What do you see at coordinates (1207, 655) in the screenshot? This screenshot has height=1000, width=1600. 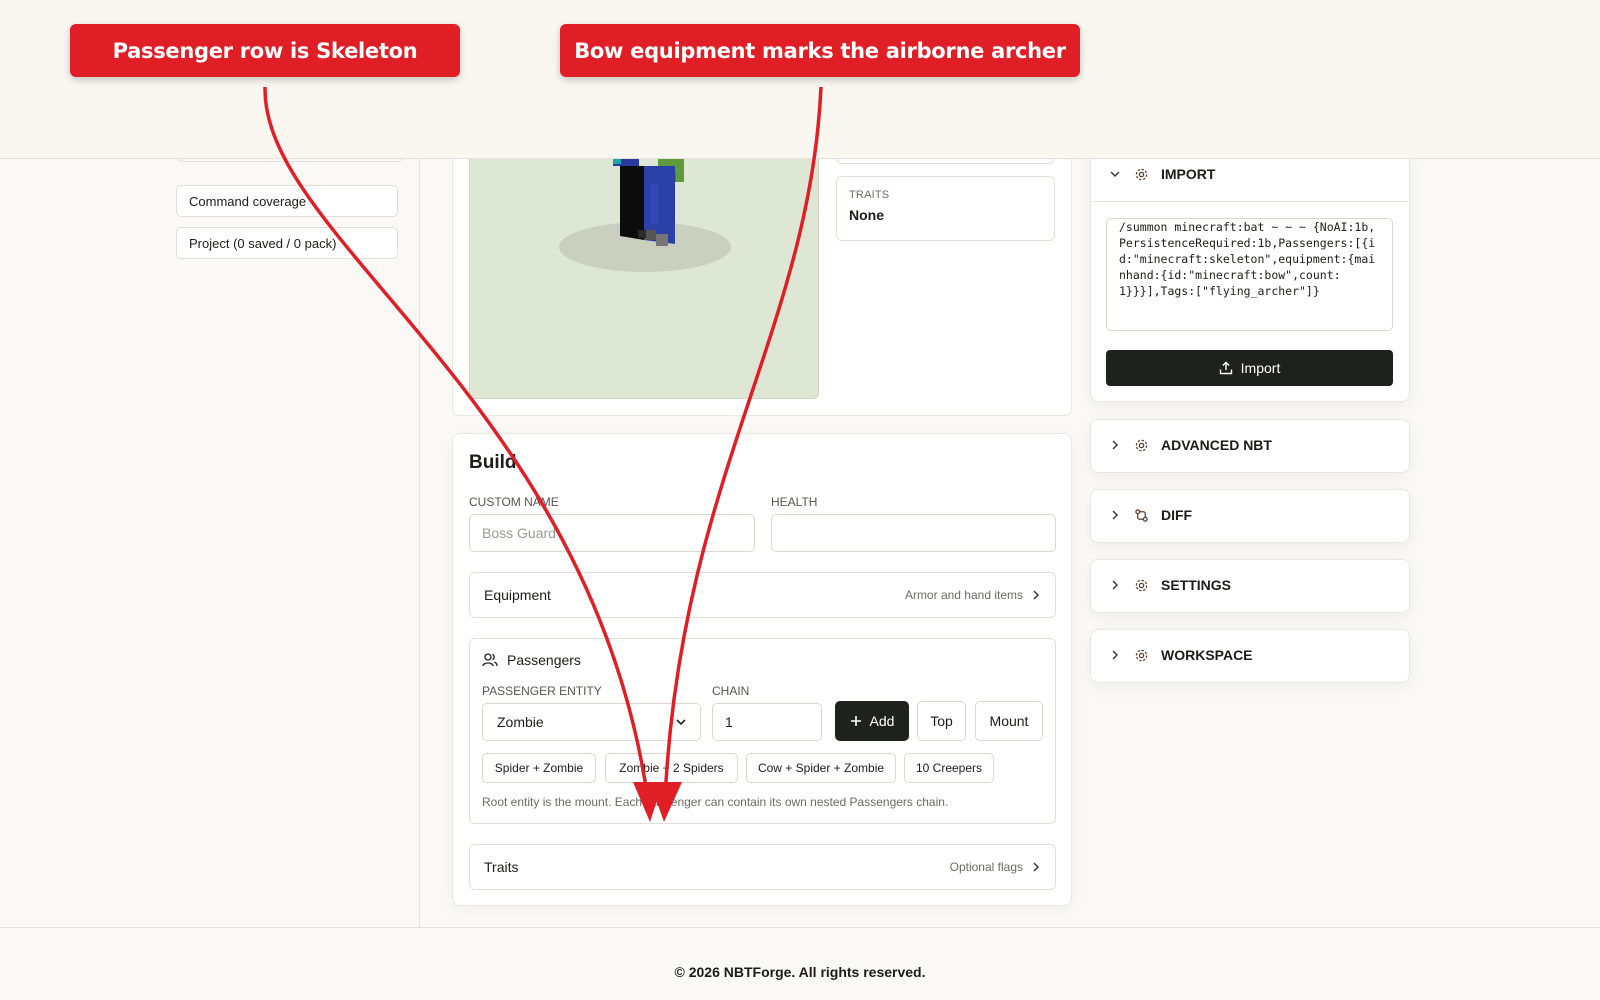 I see `workspace-title: WORKSPACE` at bounding box center [1207, 655].